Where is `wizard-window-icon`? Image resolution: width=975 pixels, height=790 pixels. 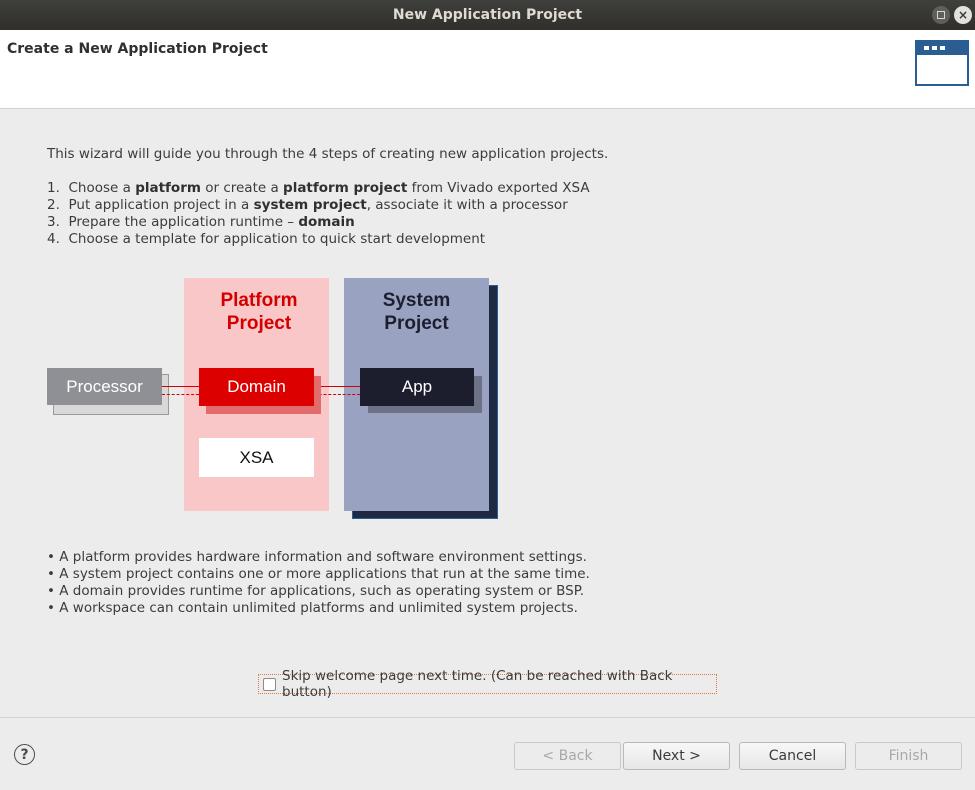
wizard-window-icon is located at coordinates (942, 63).